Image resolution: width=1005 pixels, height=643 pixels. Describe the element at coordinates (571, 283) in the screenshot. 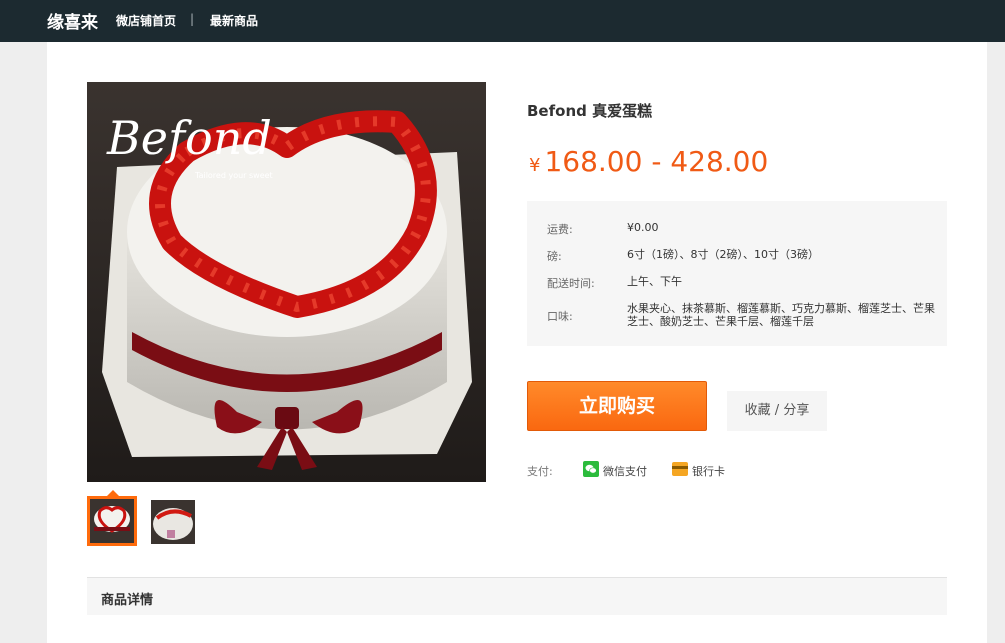

I see `spec-label-delivery: 配送时间:` at that location.